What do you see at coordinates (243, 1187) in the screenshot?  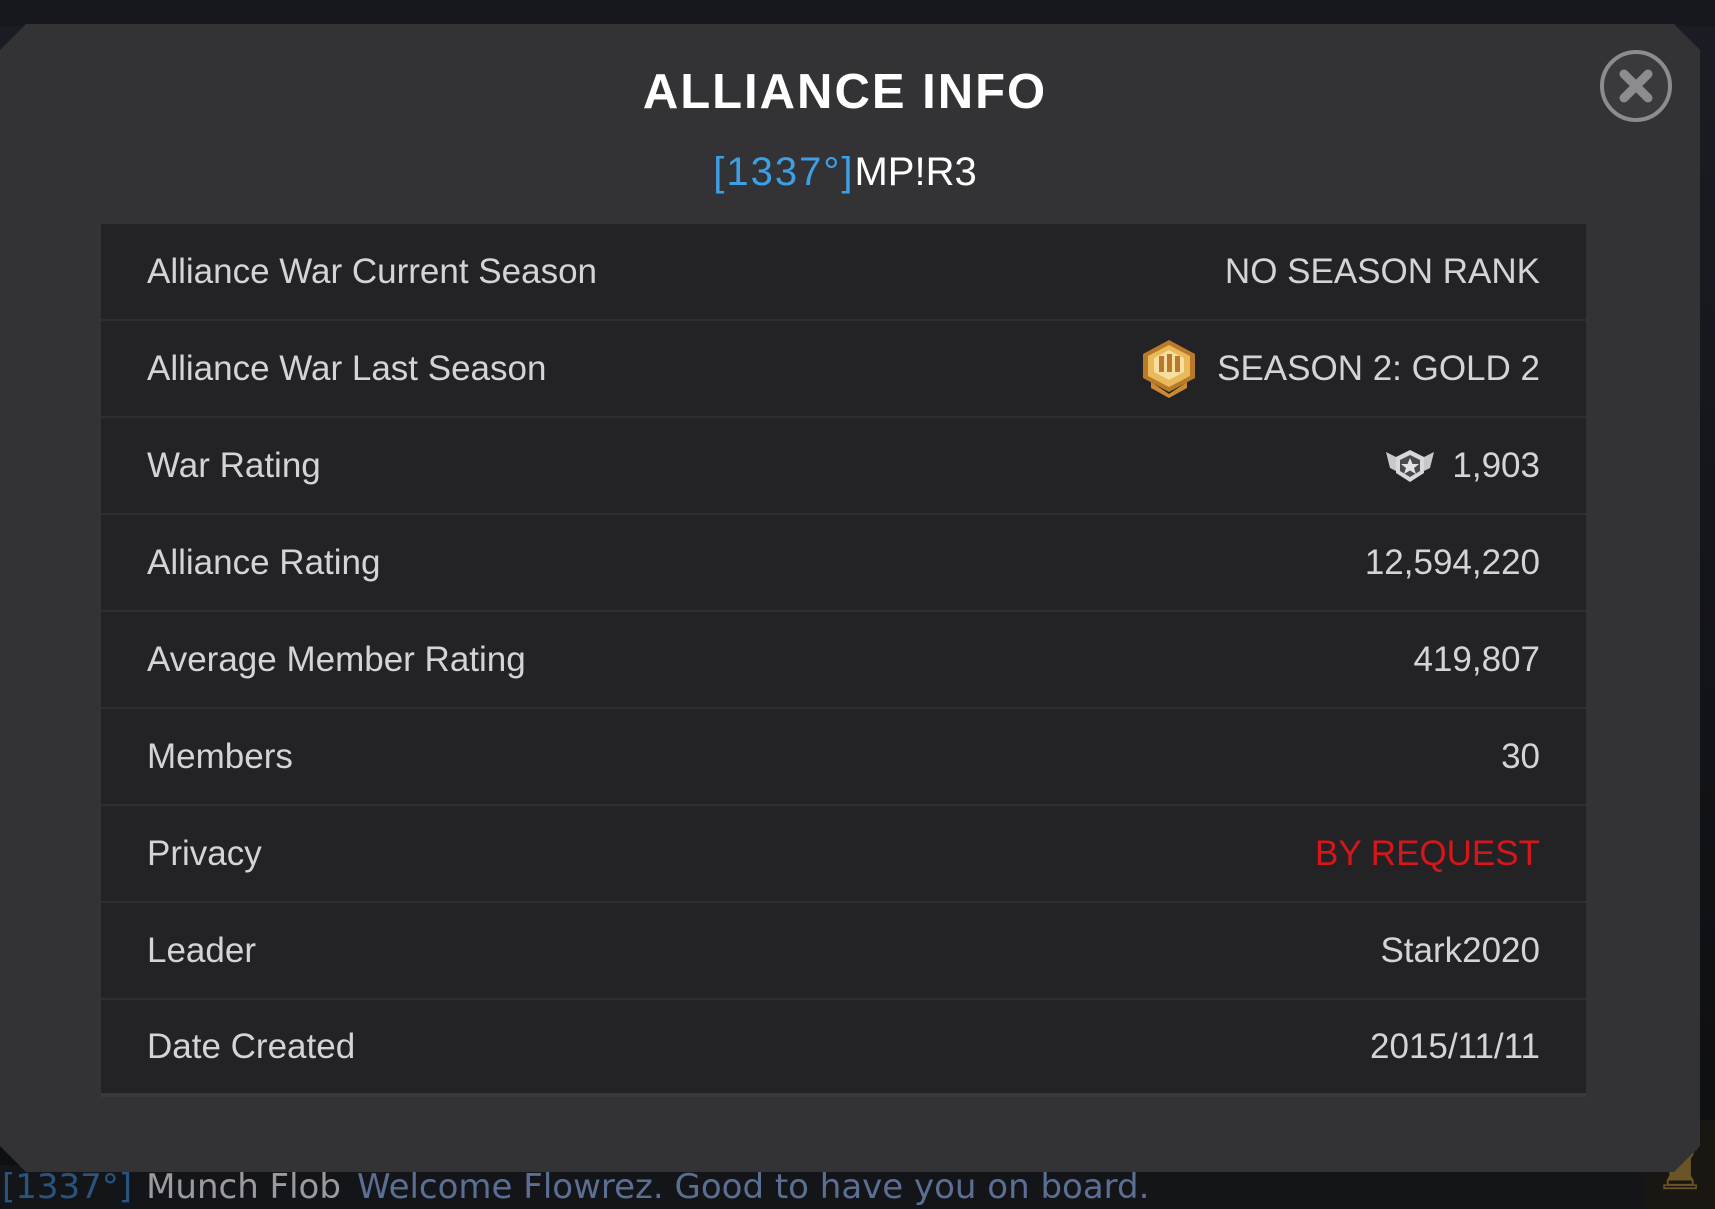 I see `chat-sender: Munch Flob` at bounding box center [243, 1187].